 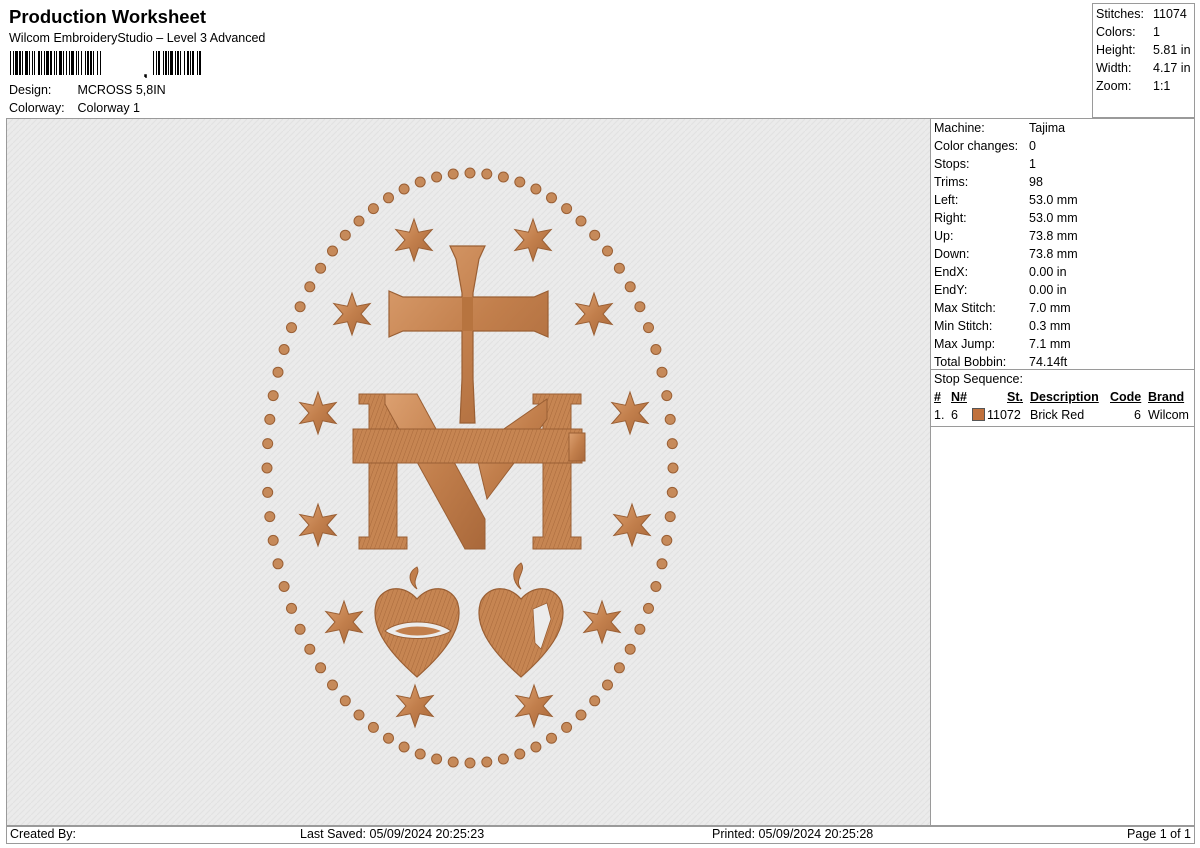 I want to click on col-description: Description, so click(x=1064, y=397).